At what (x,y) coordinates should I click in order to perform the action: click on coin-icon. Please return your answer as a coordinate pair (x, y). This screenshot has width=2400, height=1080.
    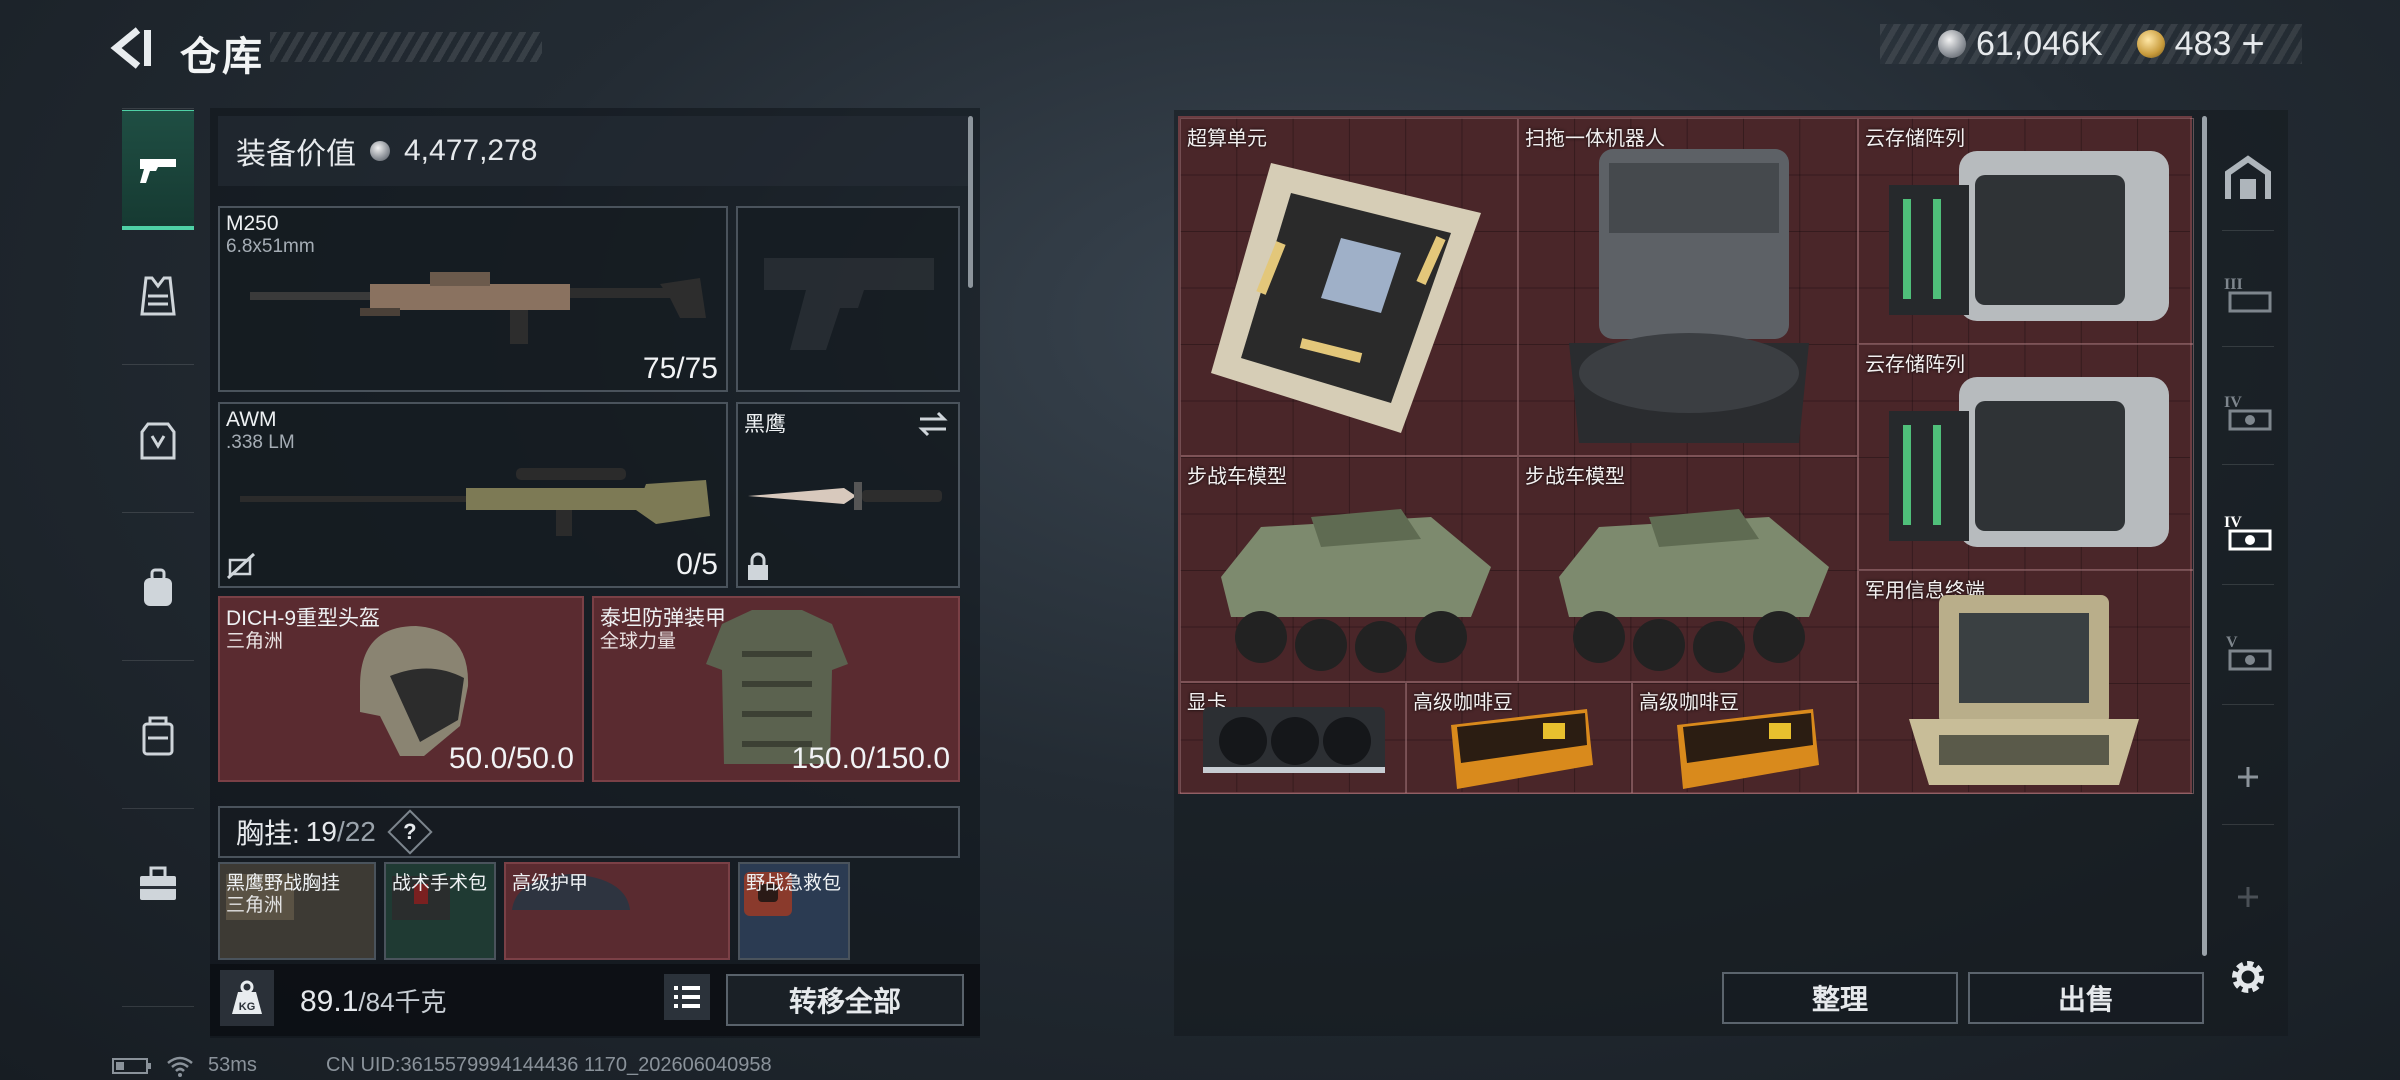
    Looking at the image, I should click on (1952, 44).